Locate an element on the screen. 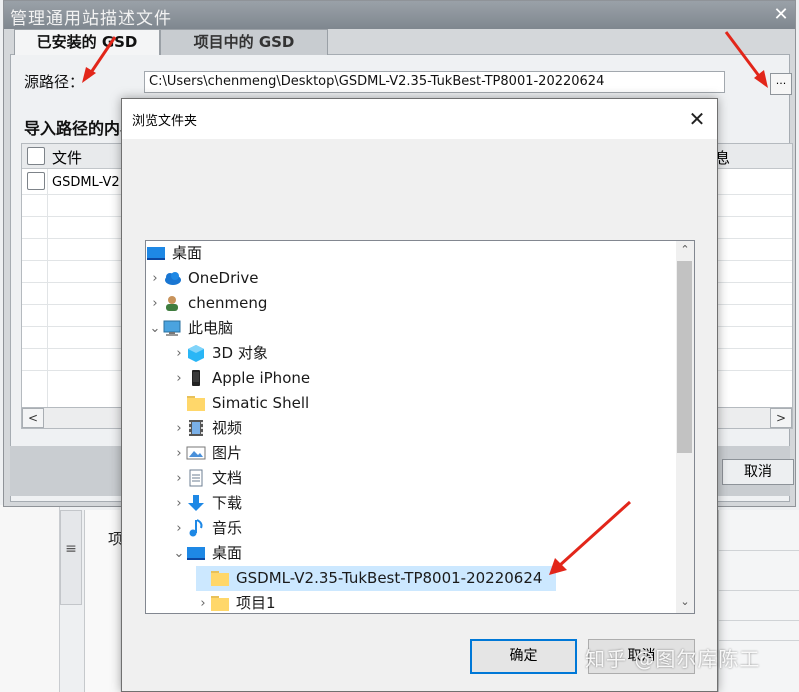  tree-item-simatic-shell: Simatic Shell is located at coordinates (240, 403).